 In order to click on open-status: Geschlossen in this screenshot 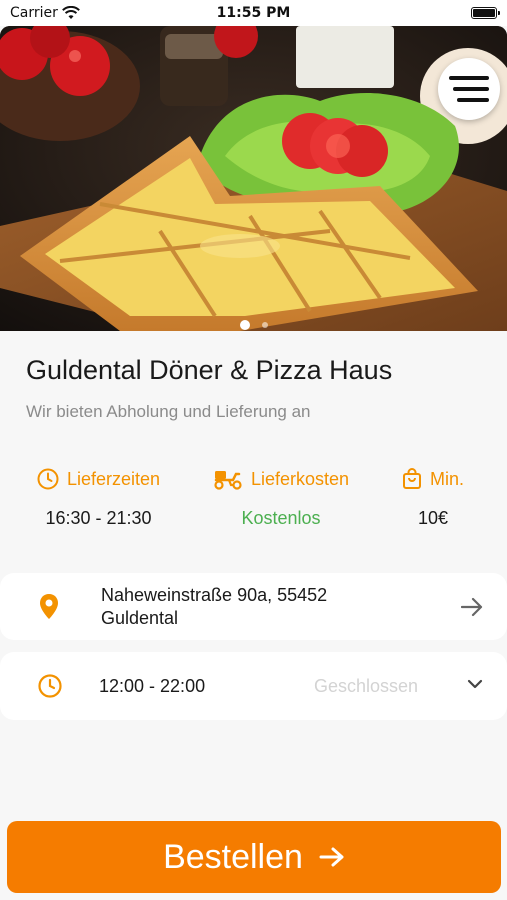, I will do `click(366, 686)`.